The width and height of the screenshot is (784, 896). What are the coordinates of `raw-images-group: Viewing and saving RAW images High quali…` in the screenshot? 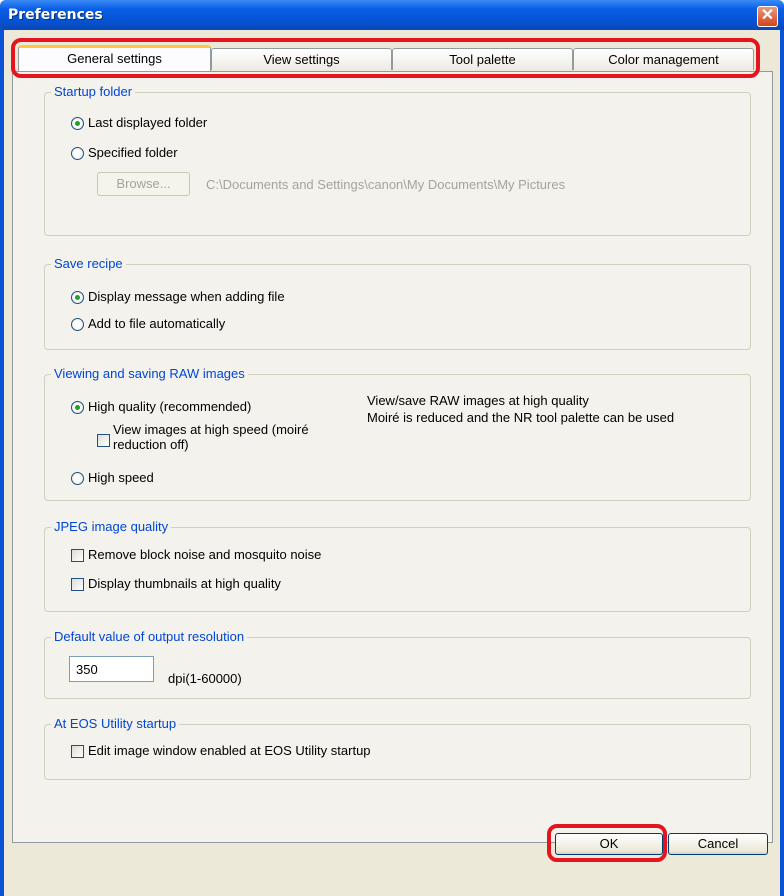 It's located at (397, 433).